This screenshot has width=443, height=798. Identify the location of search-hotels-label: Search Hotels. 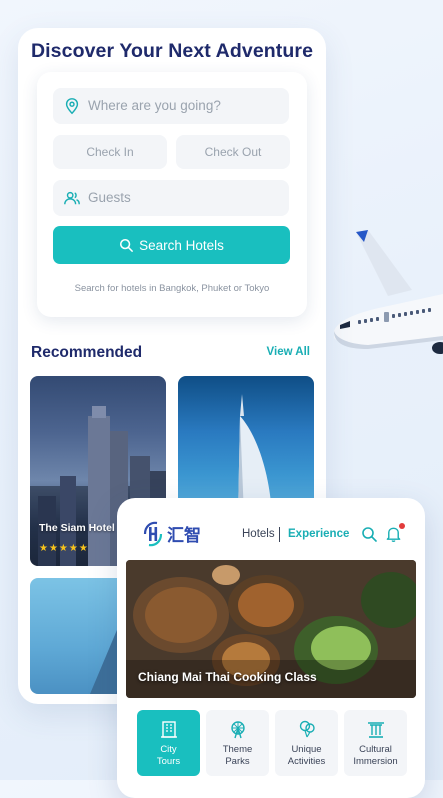
(181, 245).